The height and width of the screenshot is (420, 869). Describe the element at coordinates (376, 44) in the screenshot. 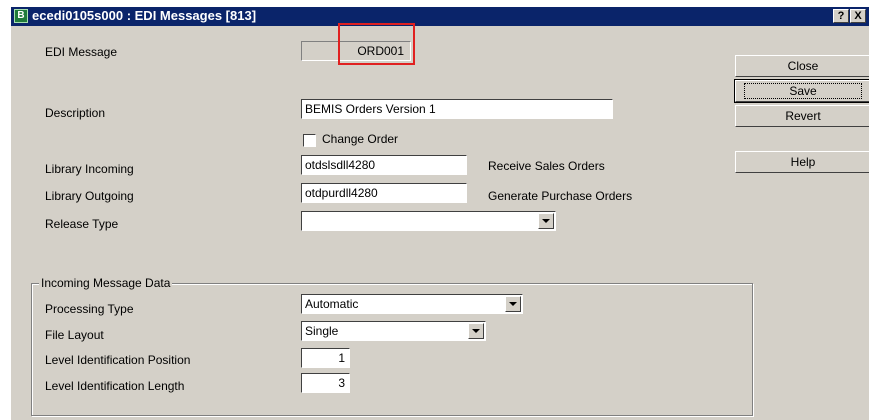

I see `highlight-box` at that location.